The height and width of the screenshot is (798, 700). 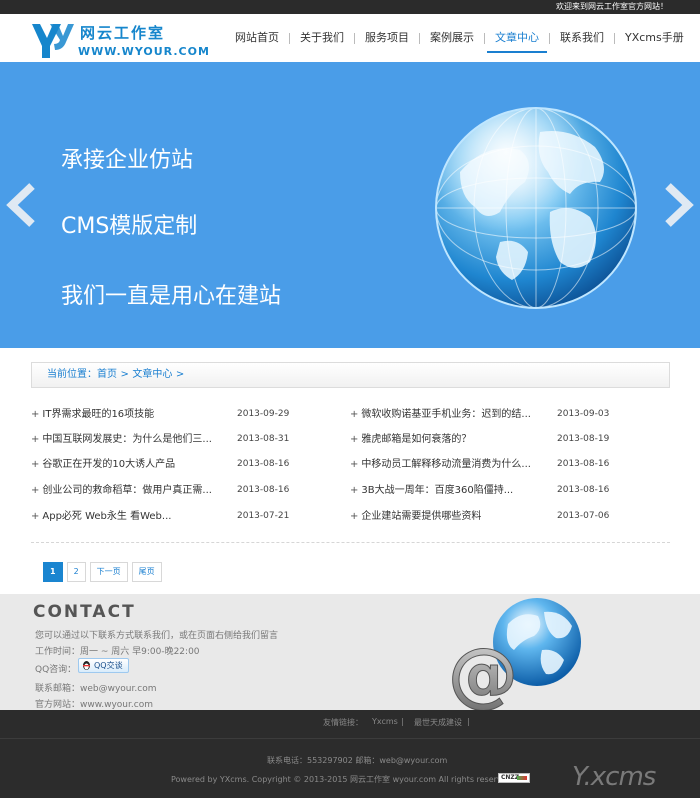 What do you see at coordinates (612, 6) in the screenshot?
I see `welcome-text: 欢迎来到网云工作室官方网站！` at bounding box center [612, 6].